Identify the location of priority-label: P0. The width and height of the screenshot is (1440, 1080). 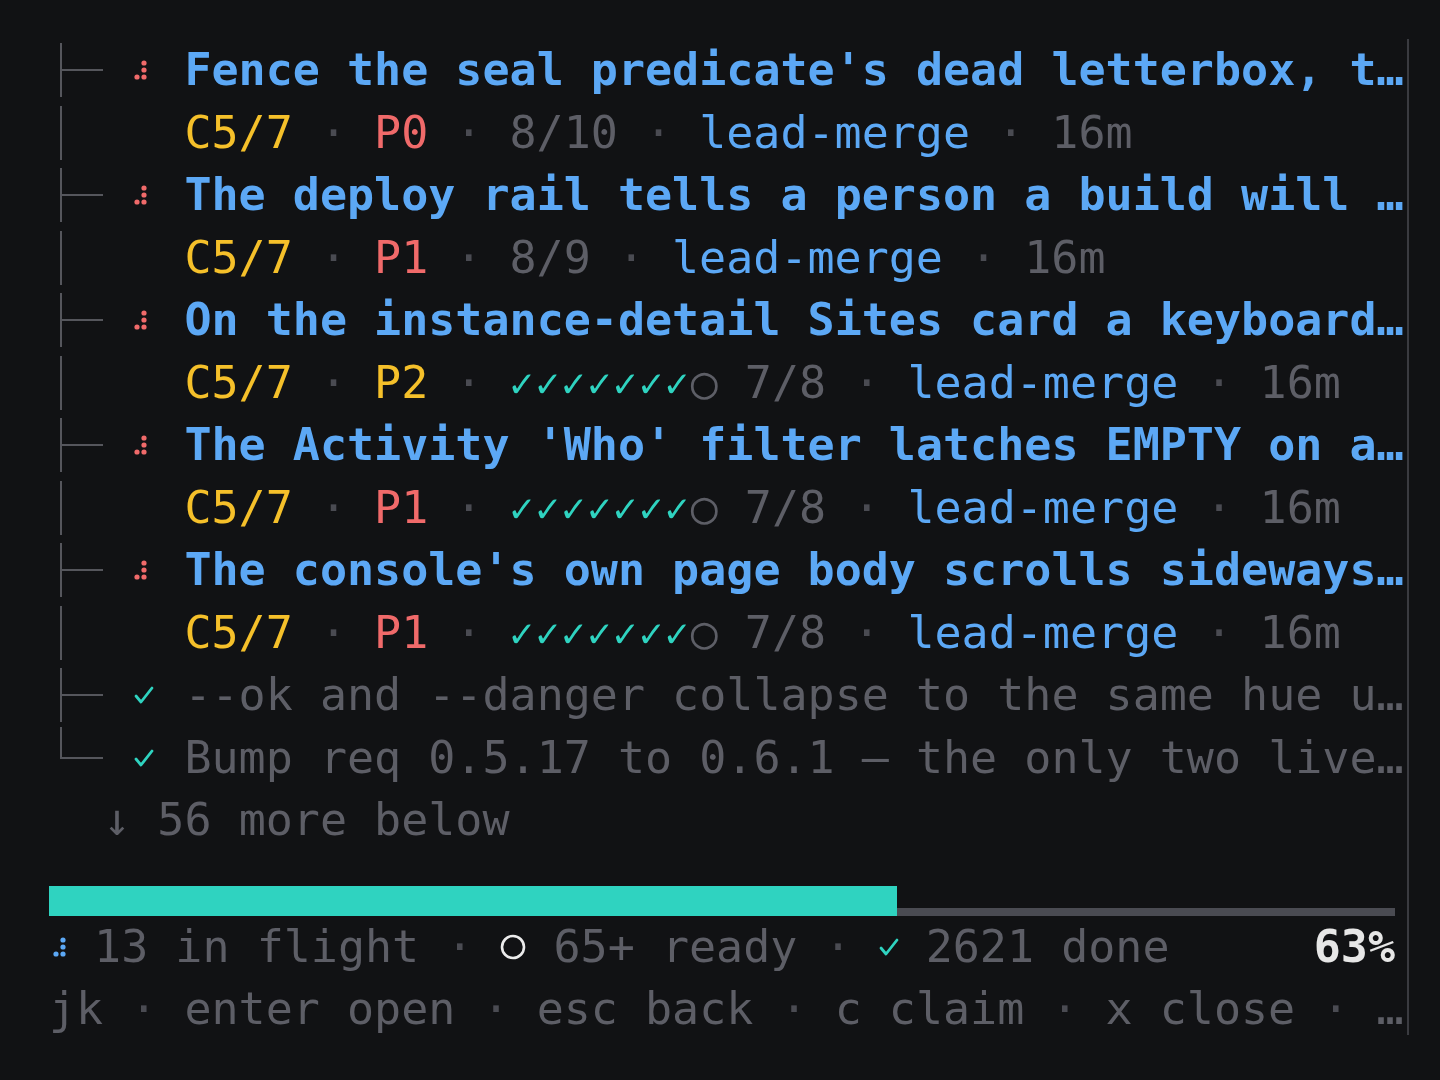
(401, 132).